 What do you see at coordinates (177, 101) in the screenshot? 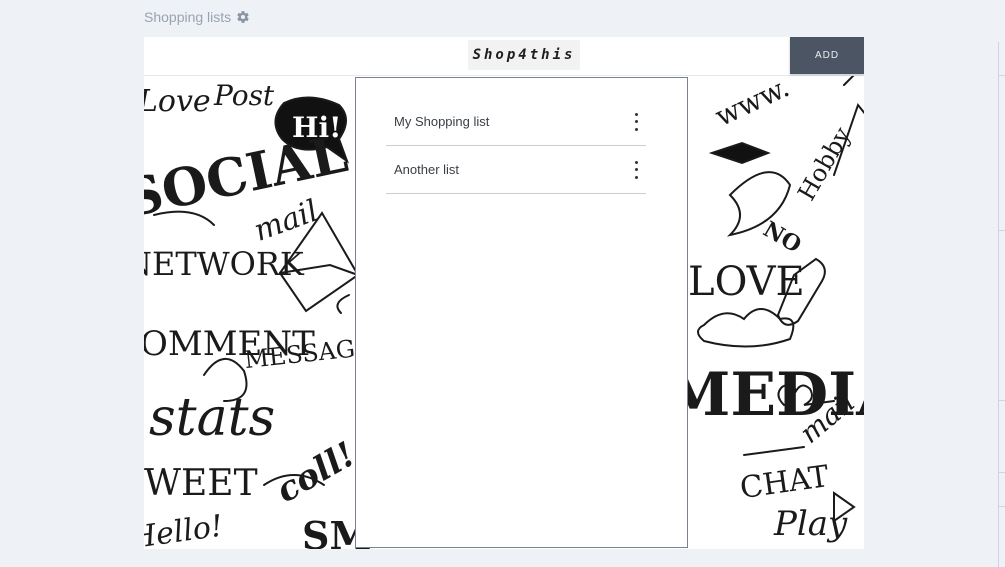
I see `doodle-word: Love` at bounding box center [177, 101].